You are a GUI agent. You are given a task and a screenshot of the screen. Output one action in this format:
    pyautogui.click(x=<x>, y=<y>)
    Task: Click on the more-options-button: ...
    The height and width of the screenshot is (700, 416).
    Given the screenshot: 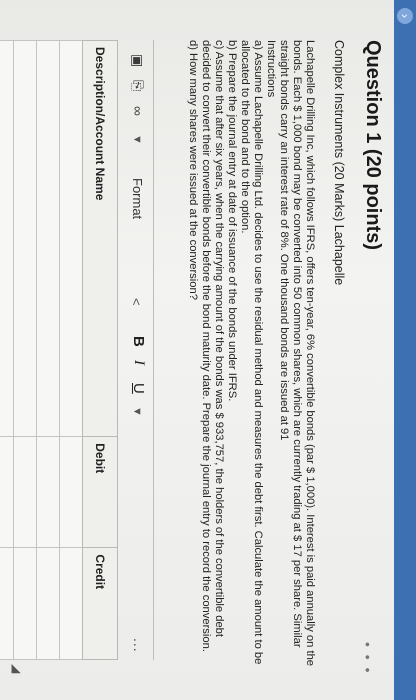 What is the action you would take?
    pyautogui.click(x=139, y=645)
    